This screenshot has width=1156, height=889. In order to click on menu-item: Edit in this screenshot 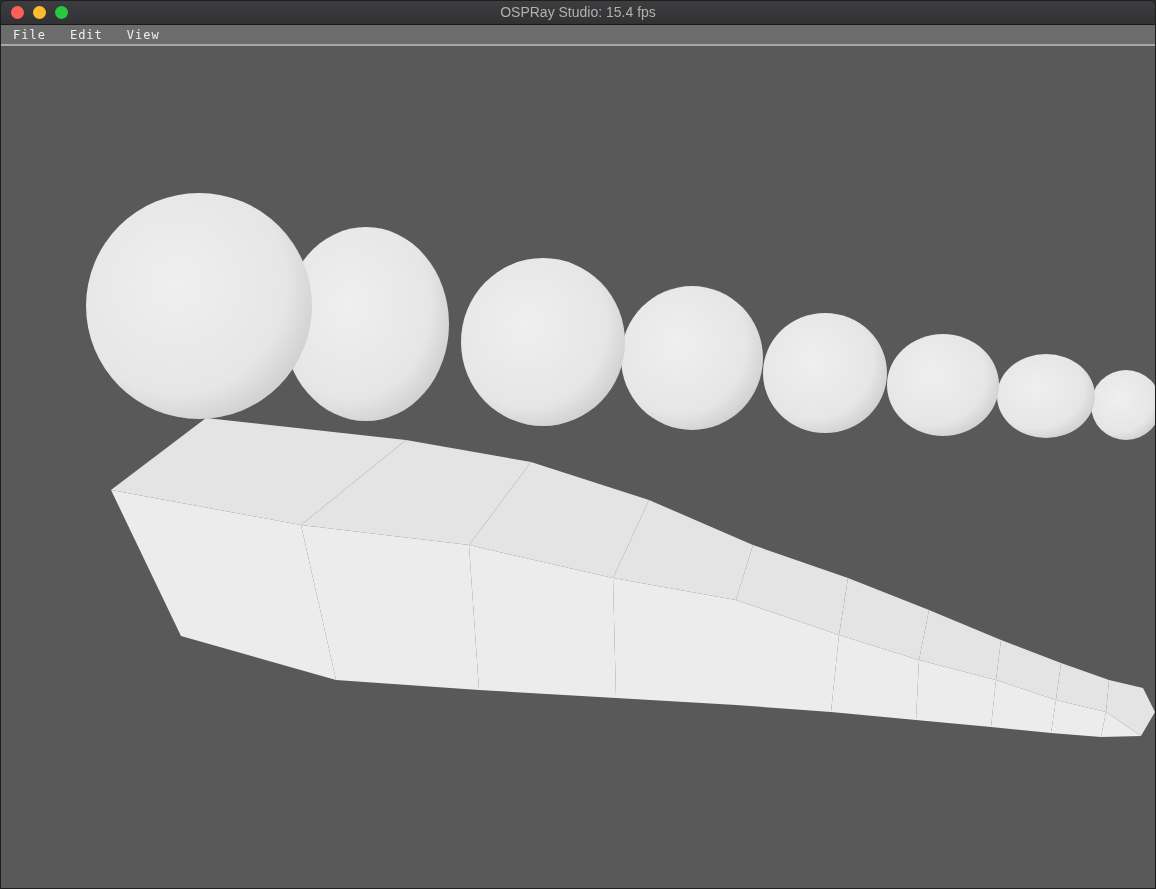, I will do `click(86, 34)`.